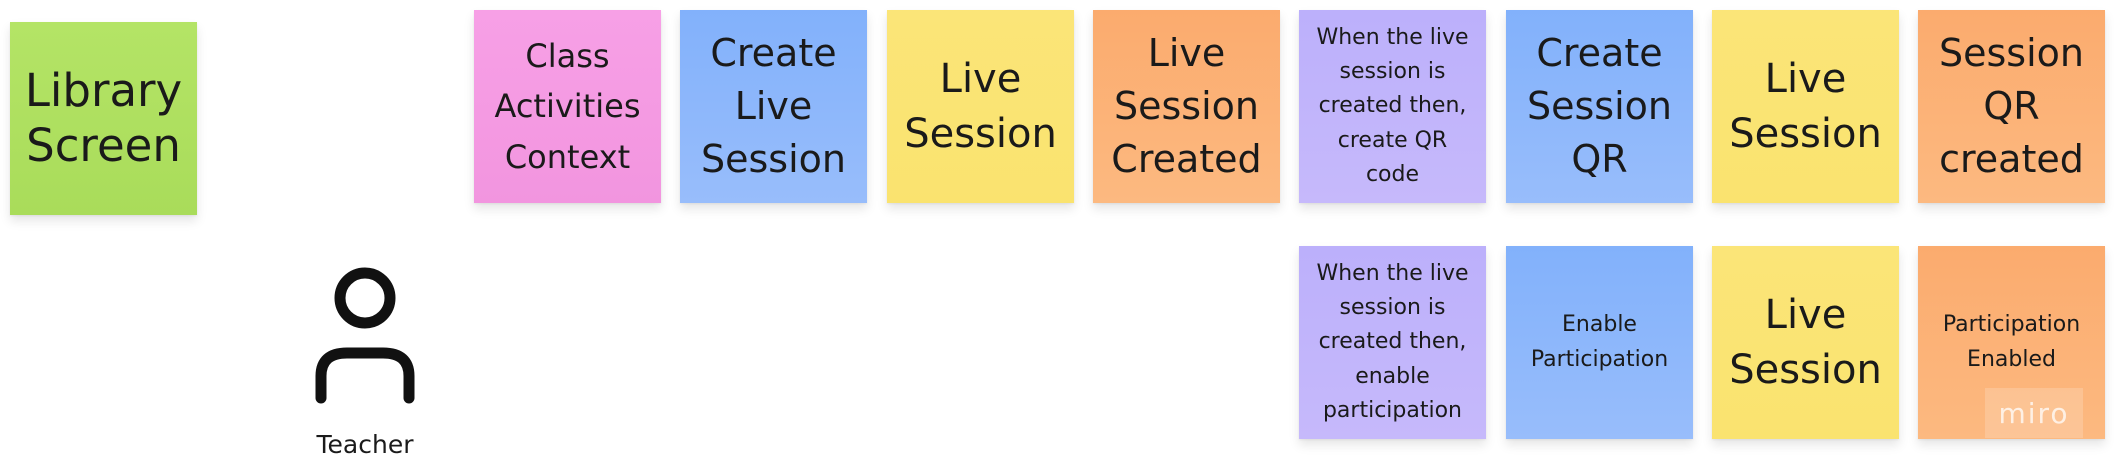 This screenshot has width=2114, height=472. I want to click on sticky-label: Live Session Created, so click(1186, 106).